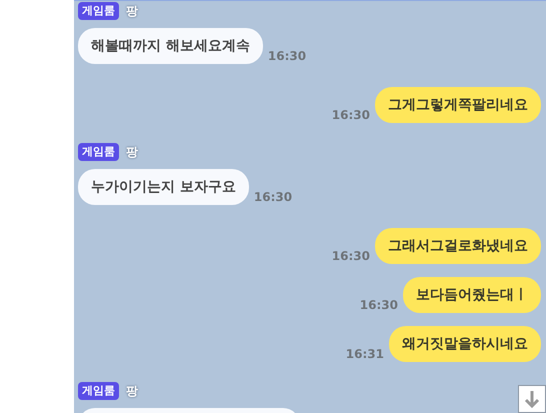 This screenshot has width=546, height=413. I want to click on message-bubble: 해볼때까지 해보세요계속, so click(170, 46).